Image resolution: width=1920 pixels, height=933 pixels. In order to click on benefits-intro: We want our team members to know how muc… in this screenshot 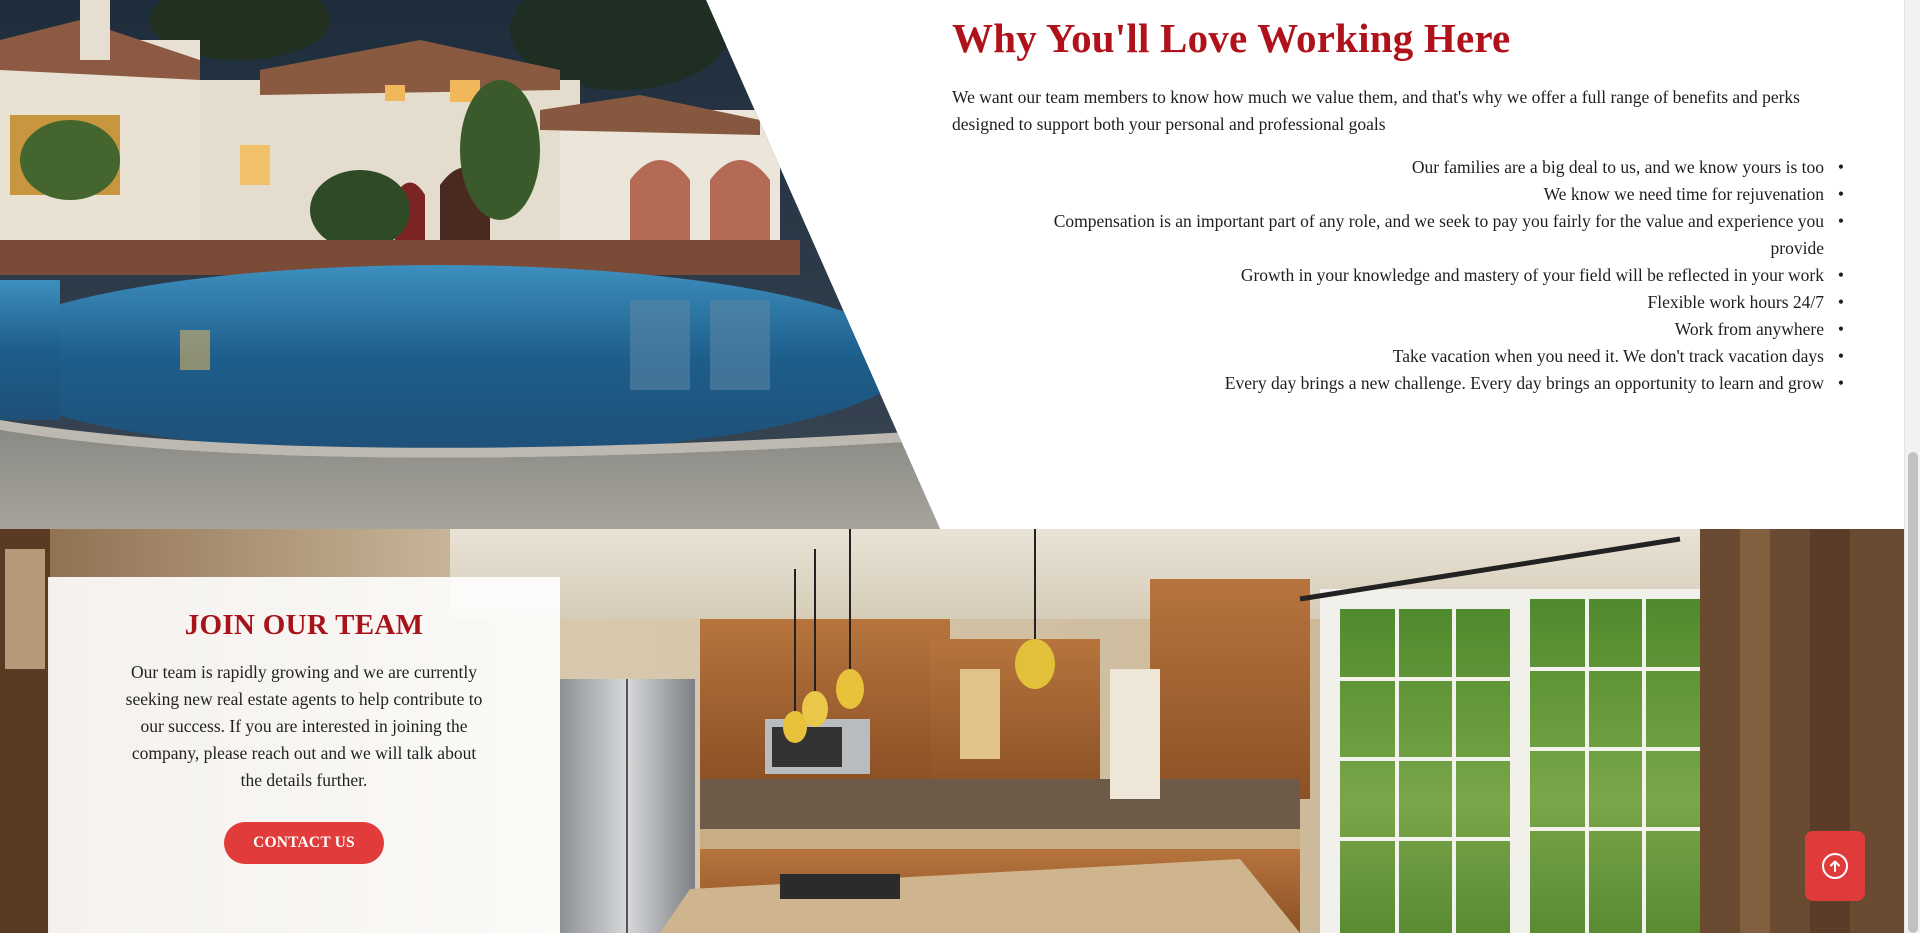, I will do `click(1376, 110)`.